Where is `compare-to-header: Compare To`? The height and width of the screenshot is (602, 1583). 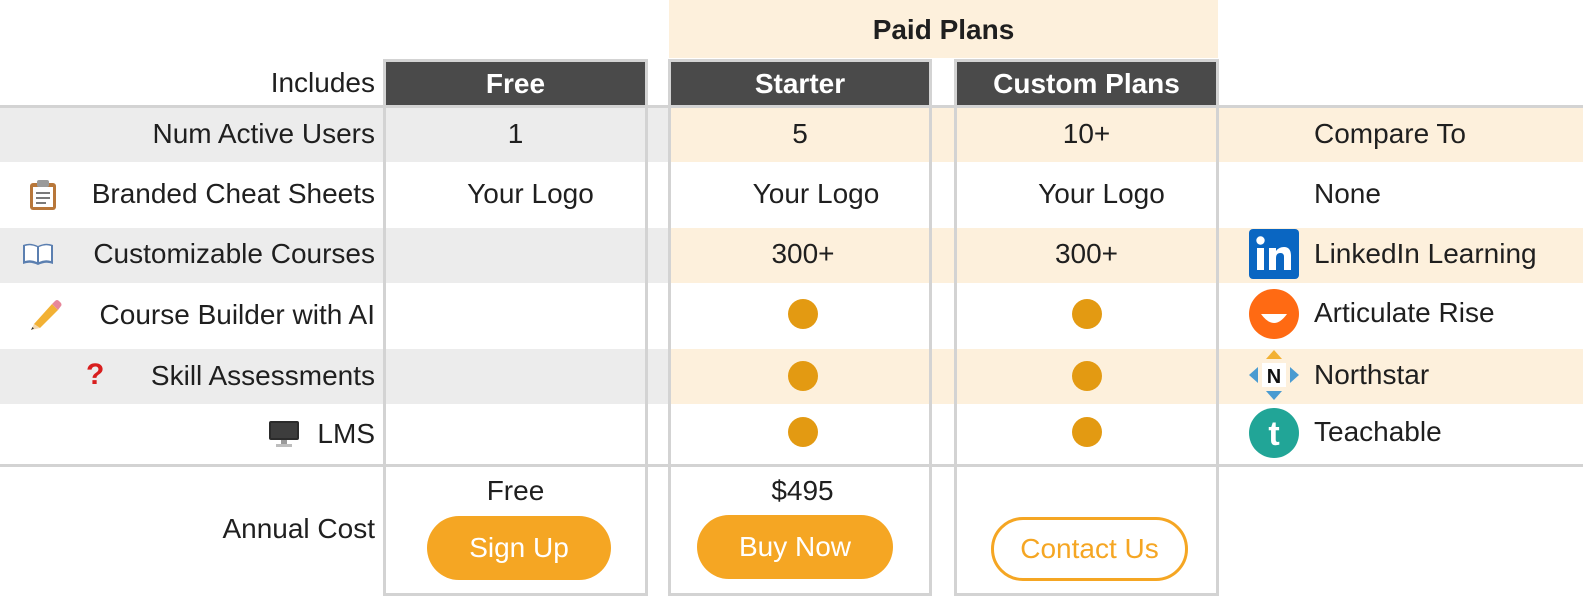
compare-to-header: Compare To is located at coordinates (1390, 133).